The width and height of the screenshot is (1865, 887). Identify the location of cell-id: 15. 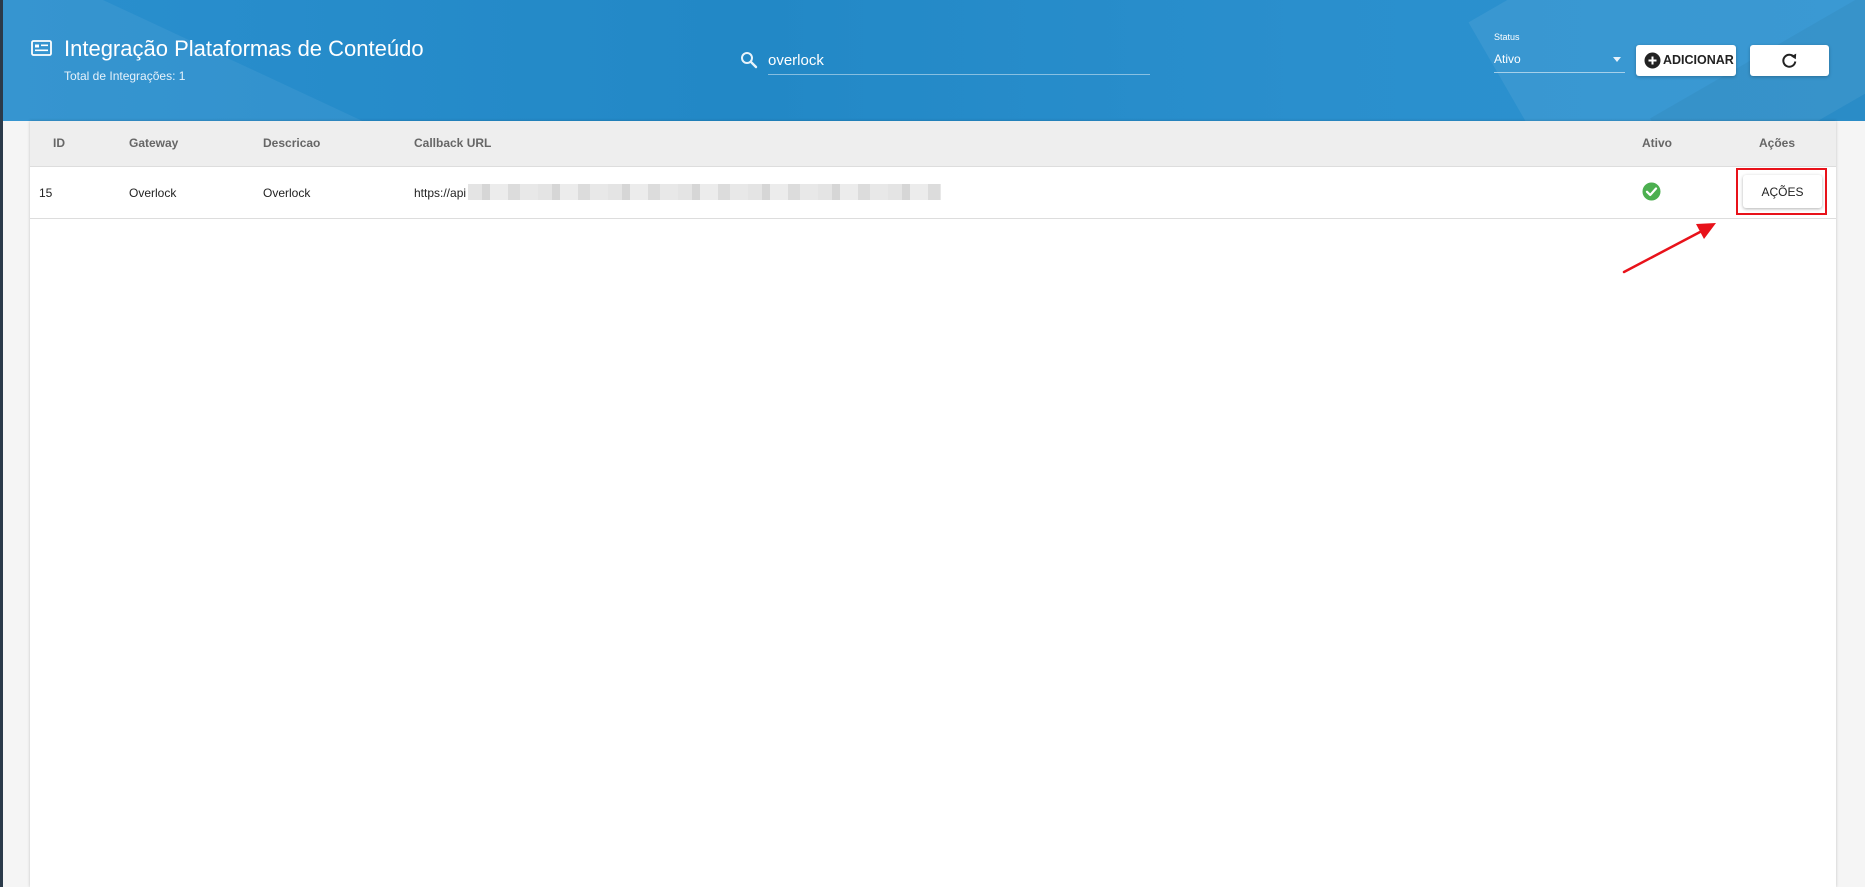
(46, 193).